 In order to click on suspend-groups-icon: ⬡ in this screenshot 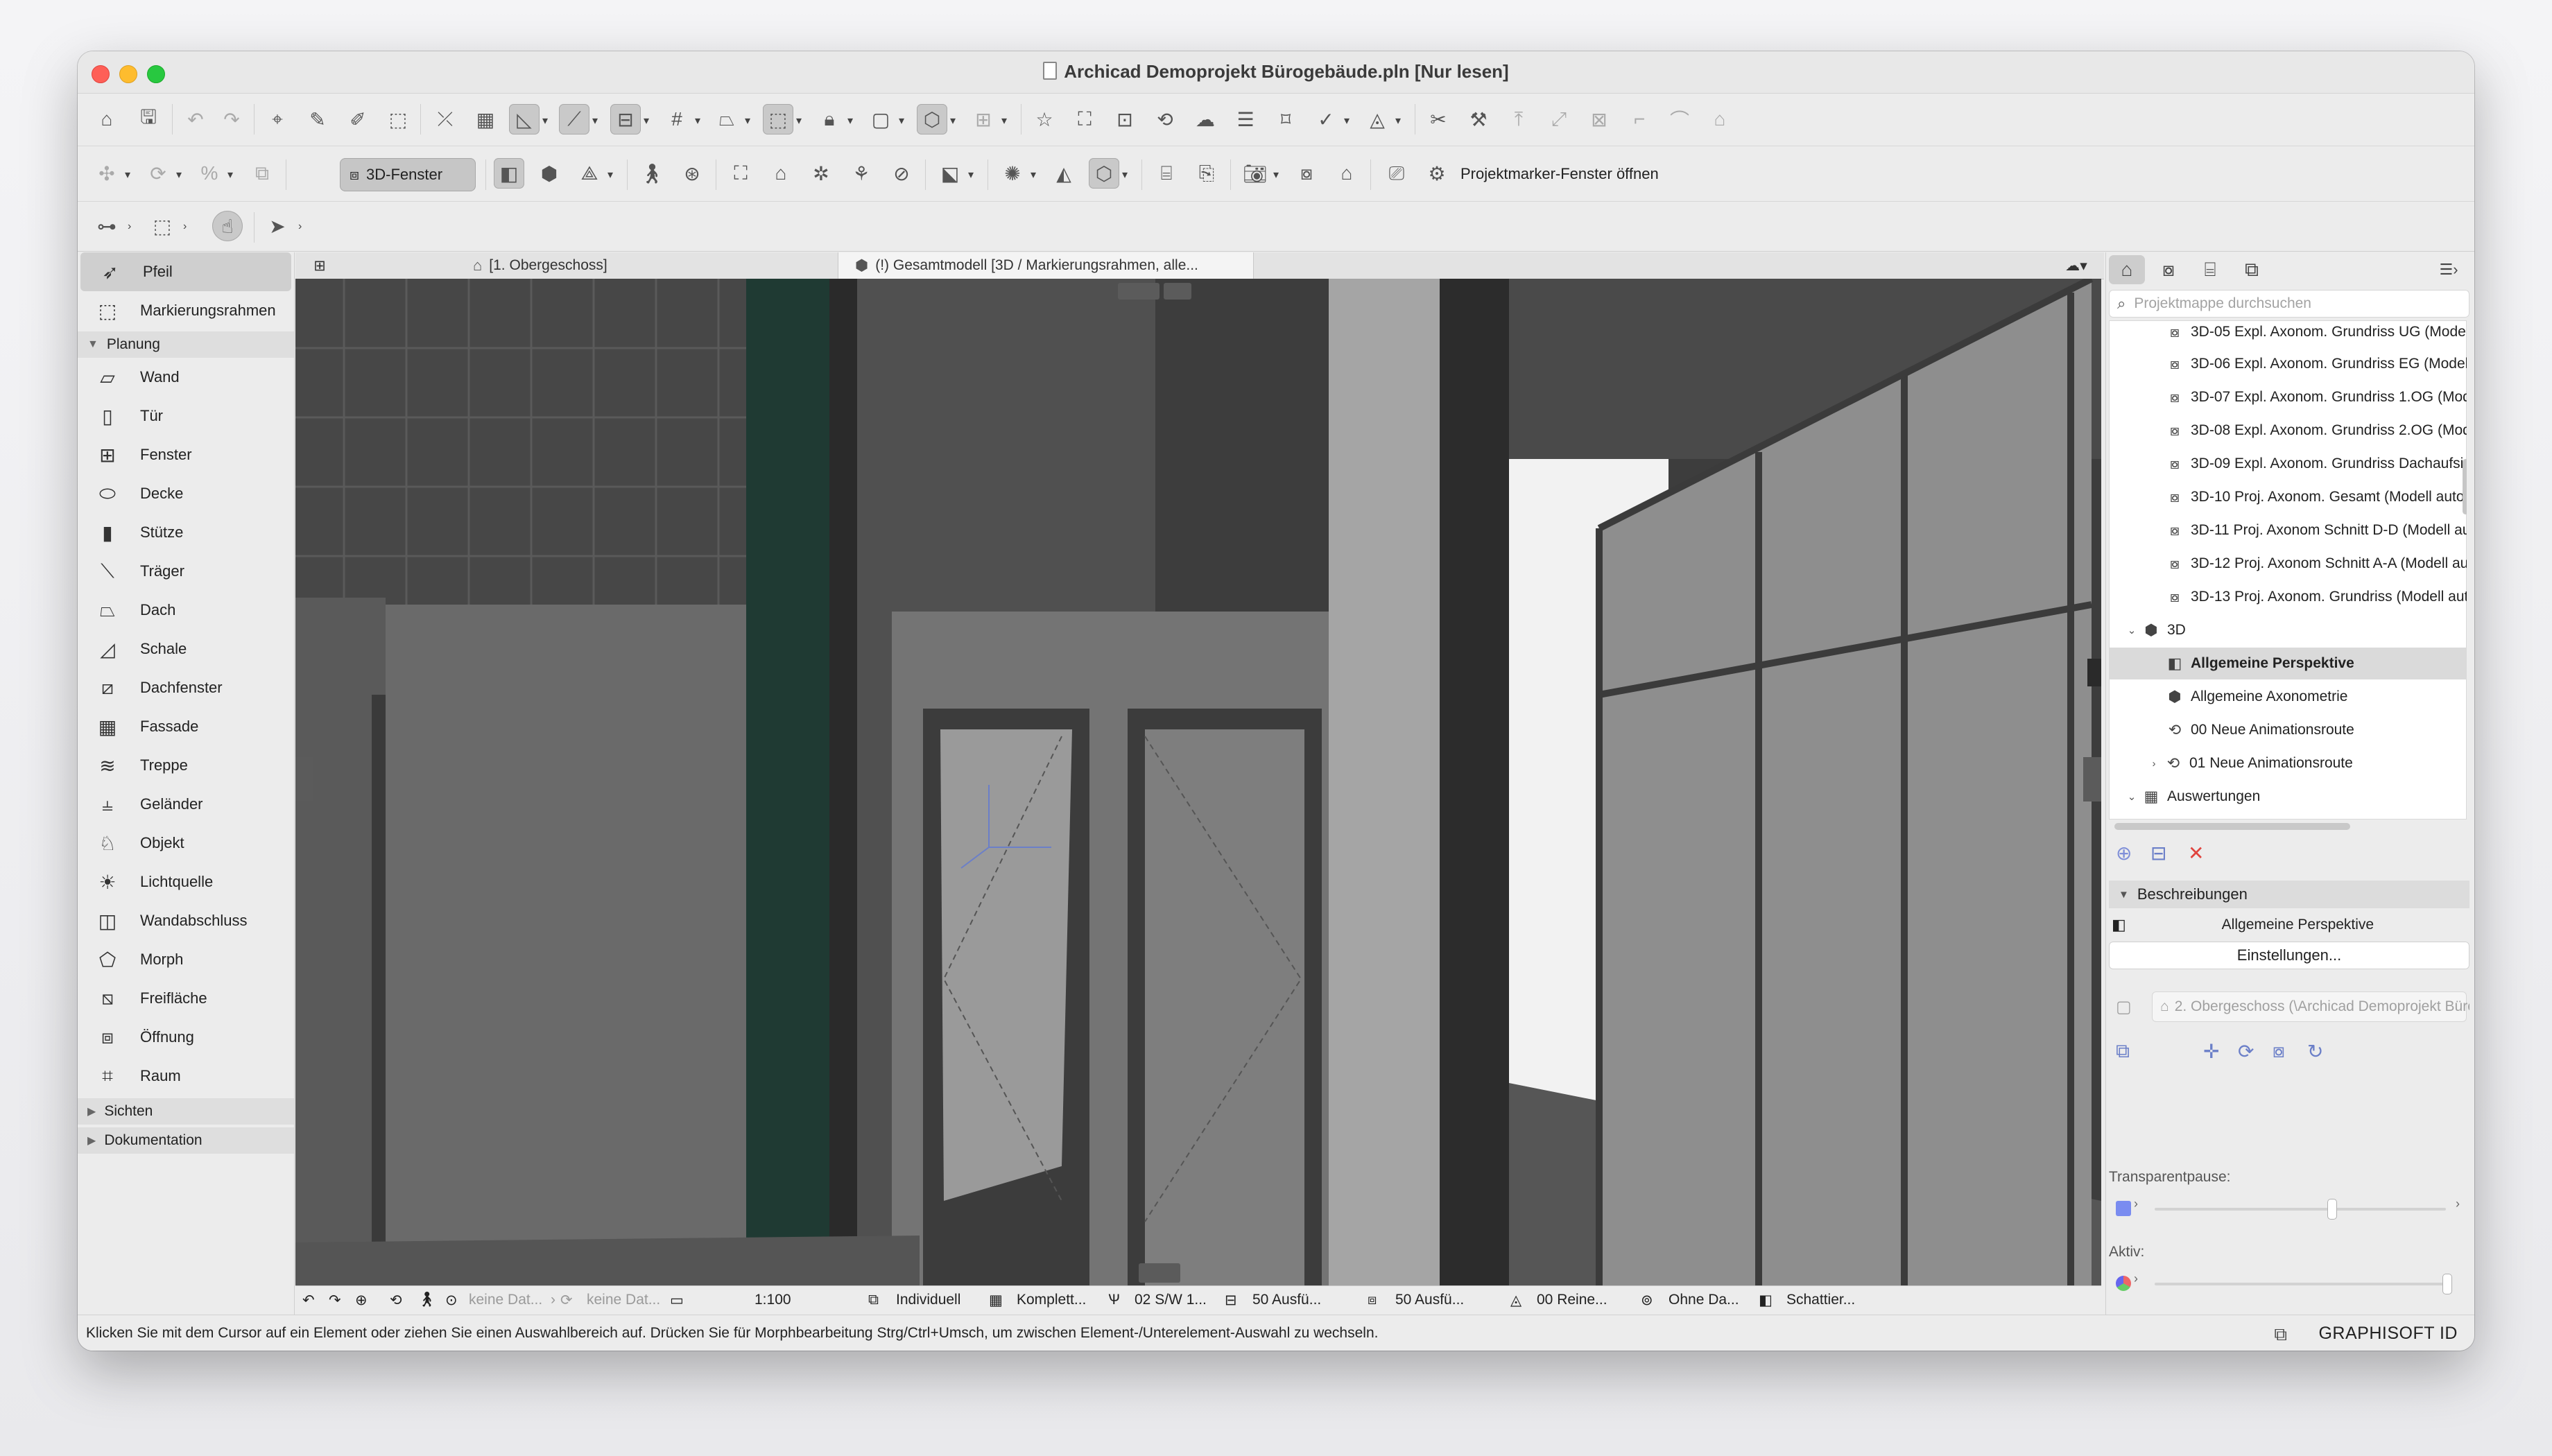, I will do `click(932, 119)`.